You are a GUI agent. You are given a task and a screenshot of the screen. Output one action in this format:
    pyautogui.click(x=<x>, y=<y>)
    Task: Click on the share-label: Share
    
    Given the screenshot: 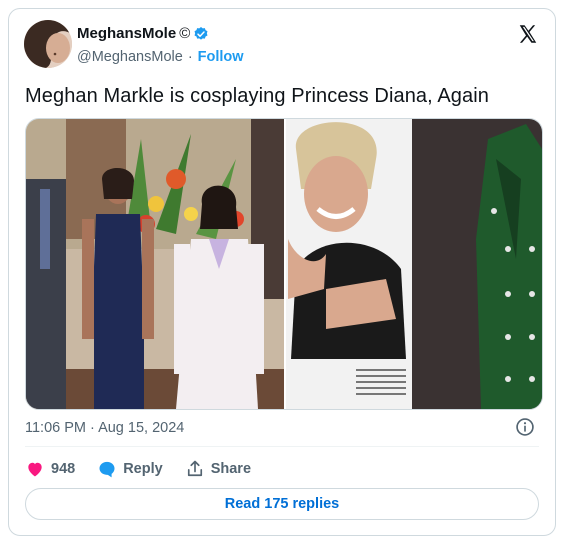 What is the action you would take?
    pyautogui.click(x=231, y=469)
    